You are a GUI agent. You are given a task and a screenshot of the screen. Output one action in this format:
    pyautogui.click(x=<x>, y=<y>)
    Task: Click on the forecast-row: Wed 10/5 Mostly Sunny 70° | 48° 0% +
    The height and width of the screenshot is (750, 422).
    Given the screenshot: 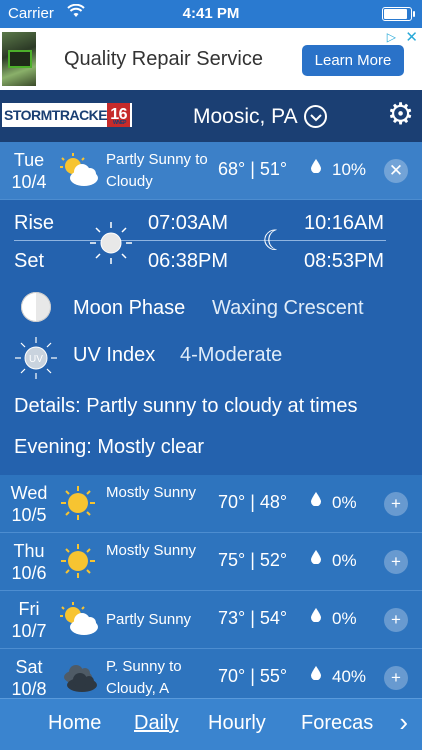 What is the action you would take?
    pyautogui.click(x=211, y=504)
    